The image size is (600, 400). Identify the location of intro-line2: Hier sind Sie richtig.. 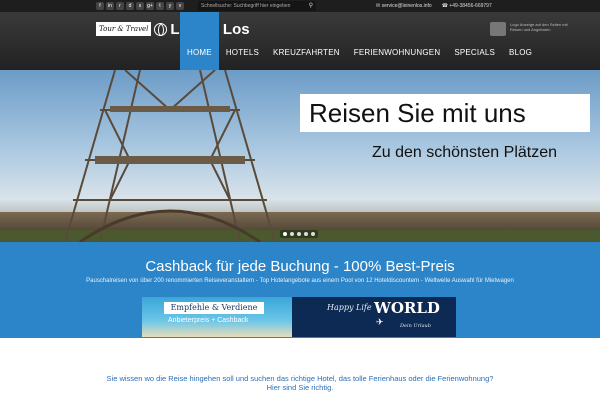
(300, 387).